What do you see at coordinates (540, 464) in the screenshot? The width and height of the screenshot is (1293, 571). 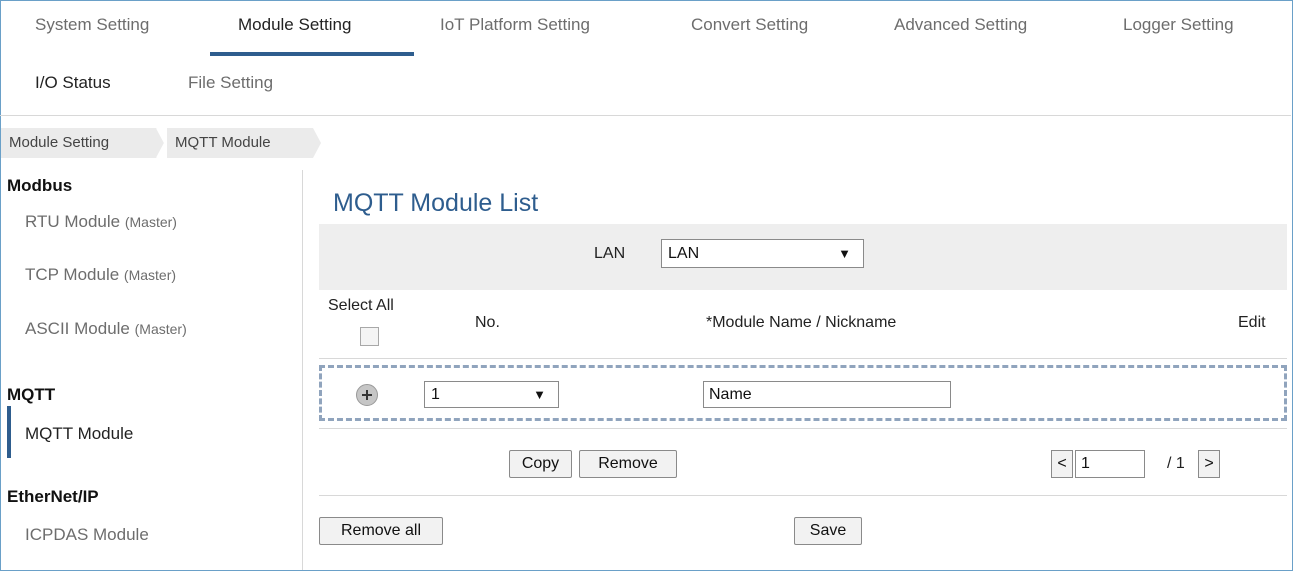 I see `copy-button: Copy` at bounding box center [540, 464].